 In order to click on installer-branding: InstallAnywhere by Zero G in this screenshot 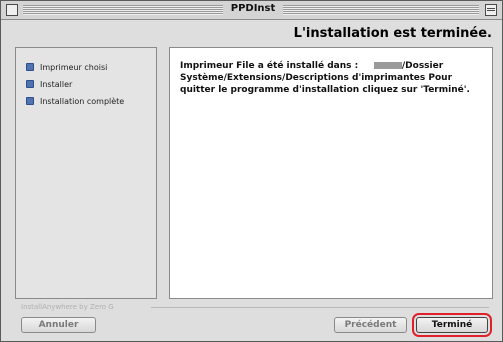, I will do `click(67, 307)`.